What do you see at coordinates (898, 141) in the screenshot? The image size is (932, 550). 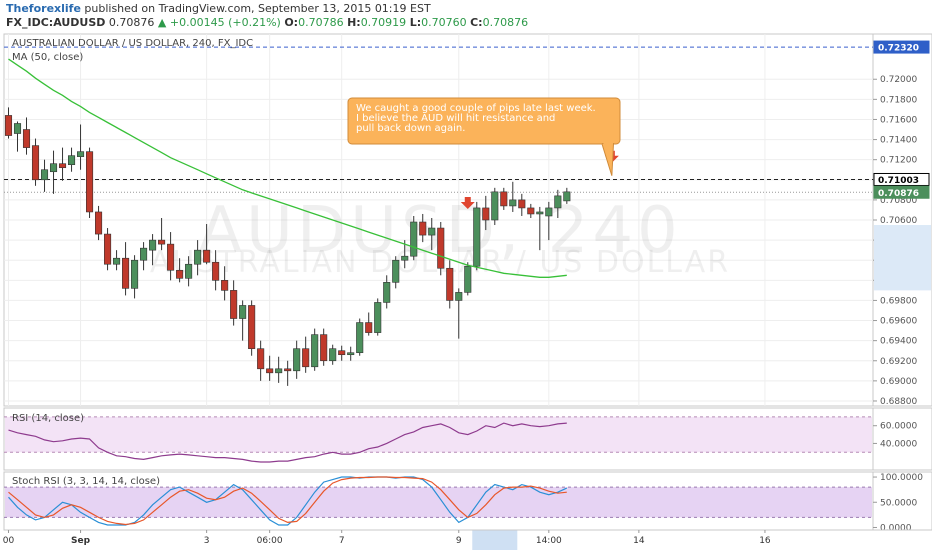 I see `y-tick-label: 0.71400` at bounding box center [898, 141].